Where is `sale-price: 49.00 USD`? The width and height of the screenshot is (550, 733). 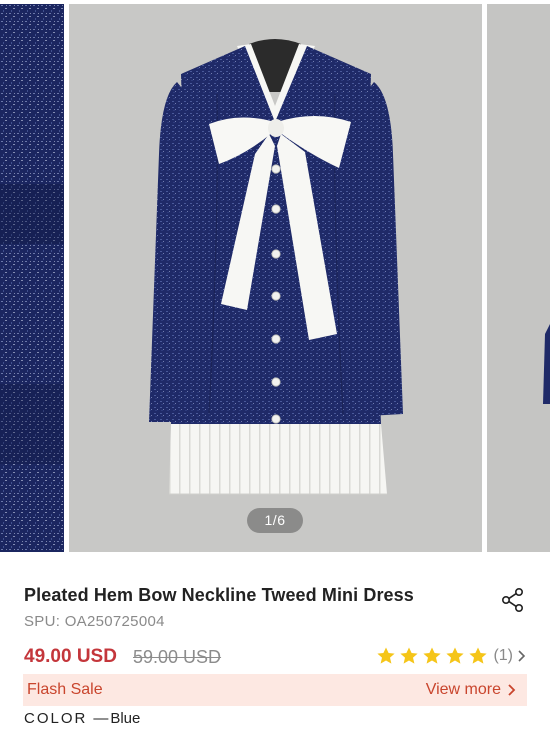 sale-price: 49.00 USD is located at coordinates (70, 656).